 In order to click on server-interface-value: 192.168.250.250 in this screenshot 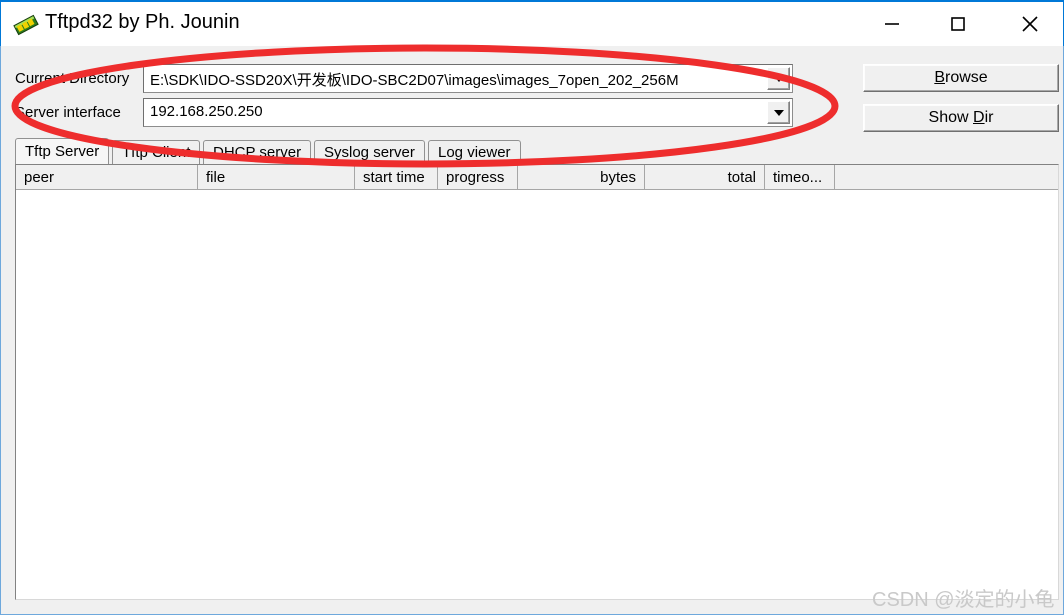, I will do `click(206, 111)`.